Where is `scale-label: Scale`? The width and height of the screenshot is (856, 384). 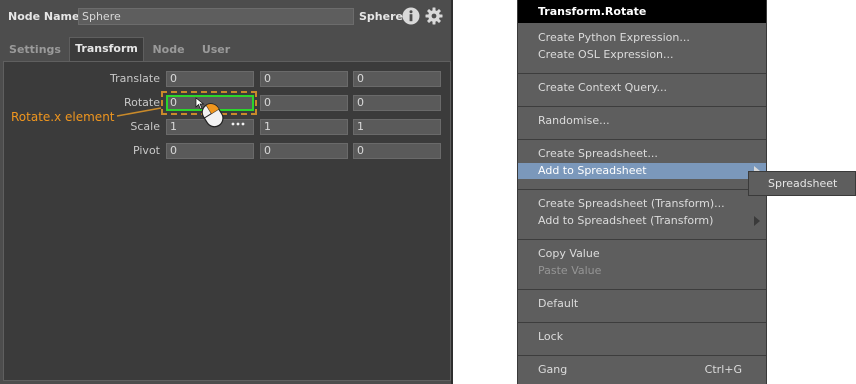
scale-label: Scale is located at coordinates (145, 126).